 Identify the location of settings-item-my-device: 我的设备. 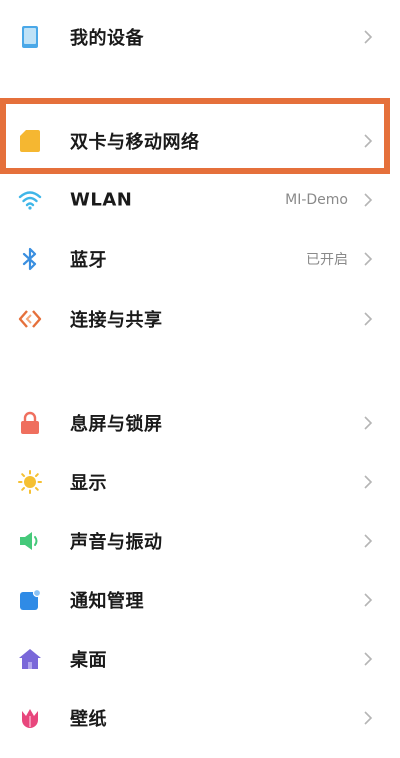
(200, 37).